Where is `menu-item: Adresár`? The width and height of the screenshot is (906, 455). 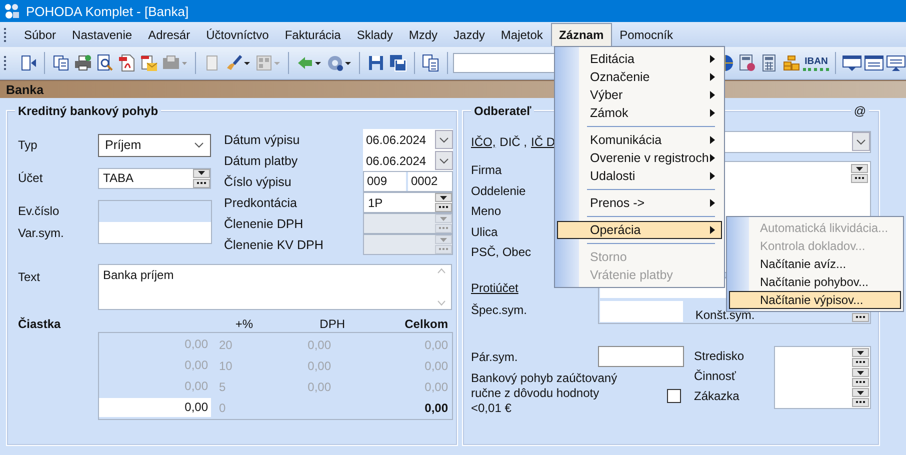 menu-item: Adresár is located at coordinates (169, 34).